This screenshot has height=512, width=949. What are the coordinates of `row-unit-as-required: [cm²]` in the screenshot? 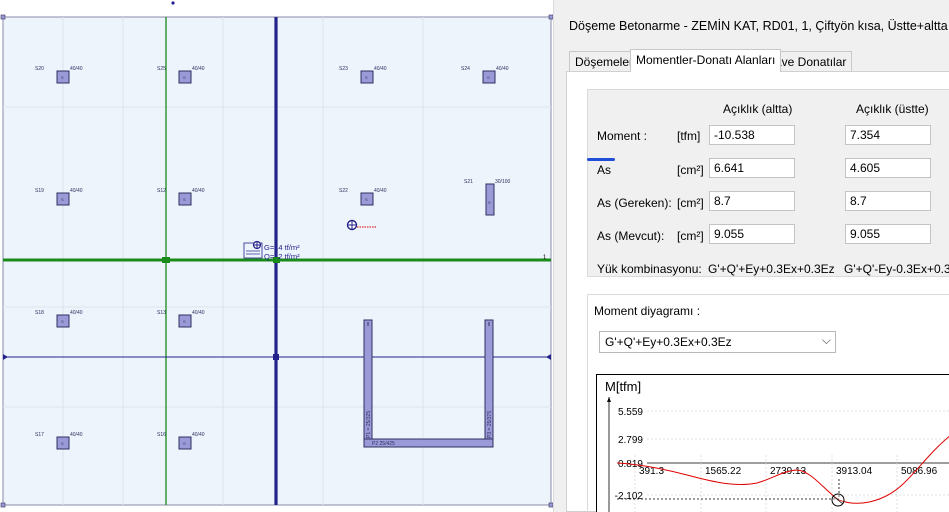 It's located at (690, 203).